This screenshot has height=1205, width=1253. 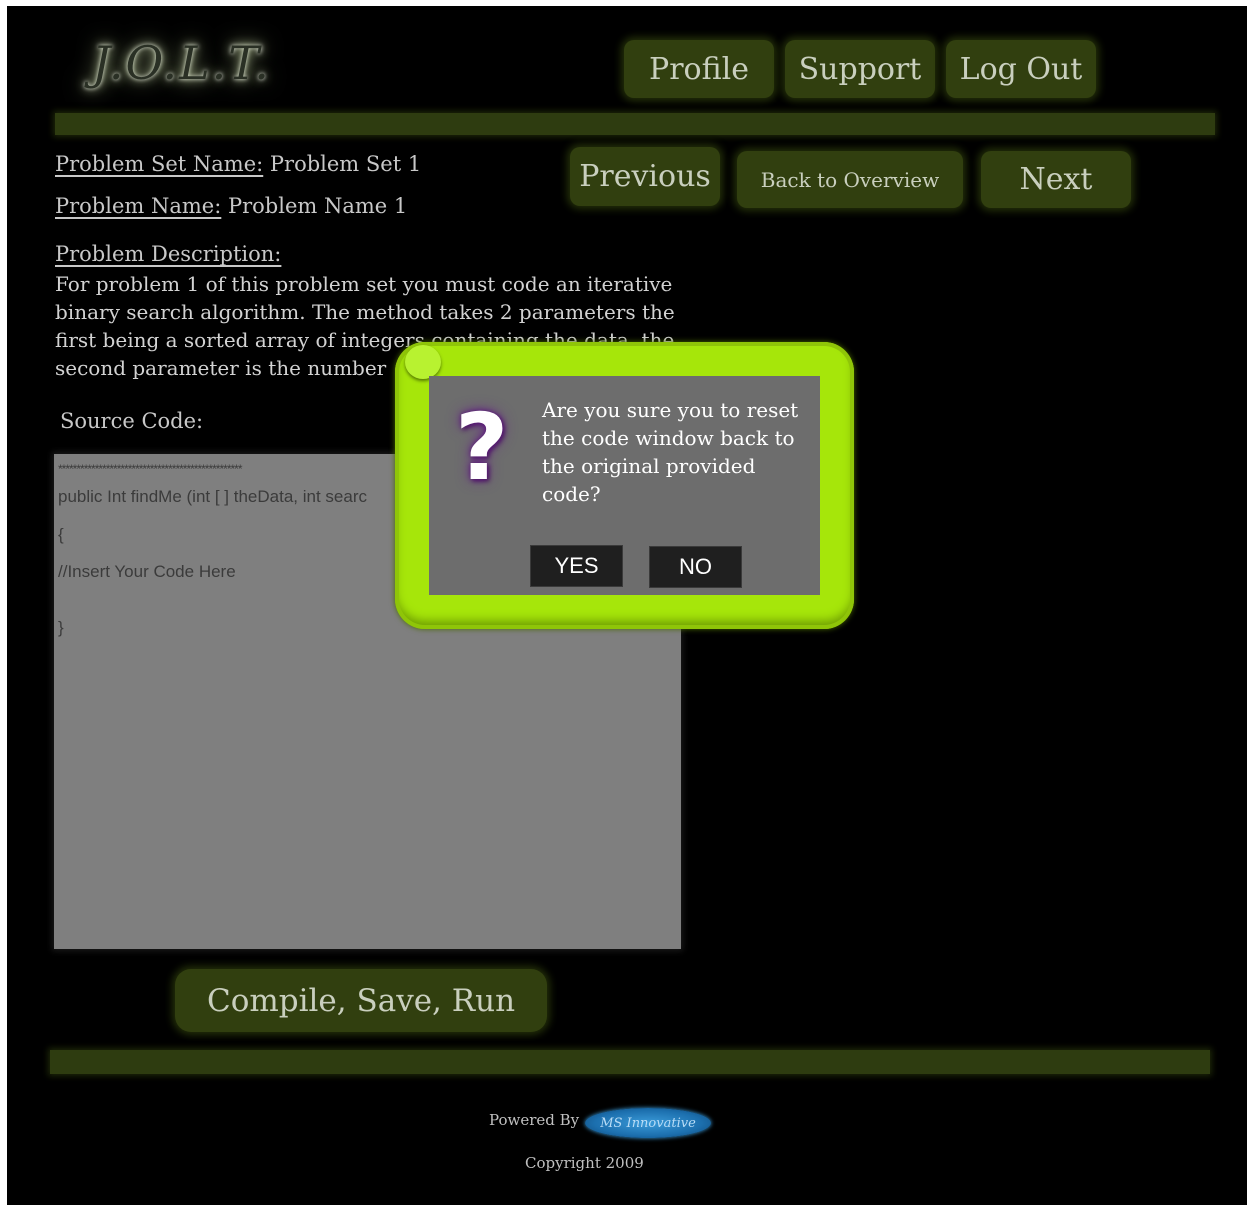 What do you see at coordinates (584, 1163) in the screenshot?
I see `copyright-text: Copyright 2009` at bounding box center [584, 1163].